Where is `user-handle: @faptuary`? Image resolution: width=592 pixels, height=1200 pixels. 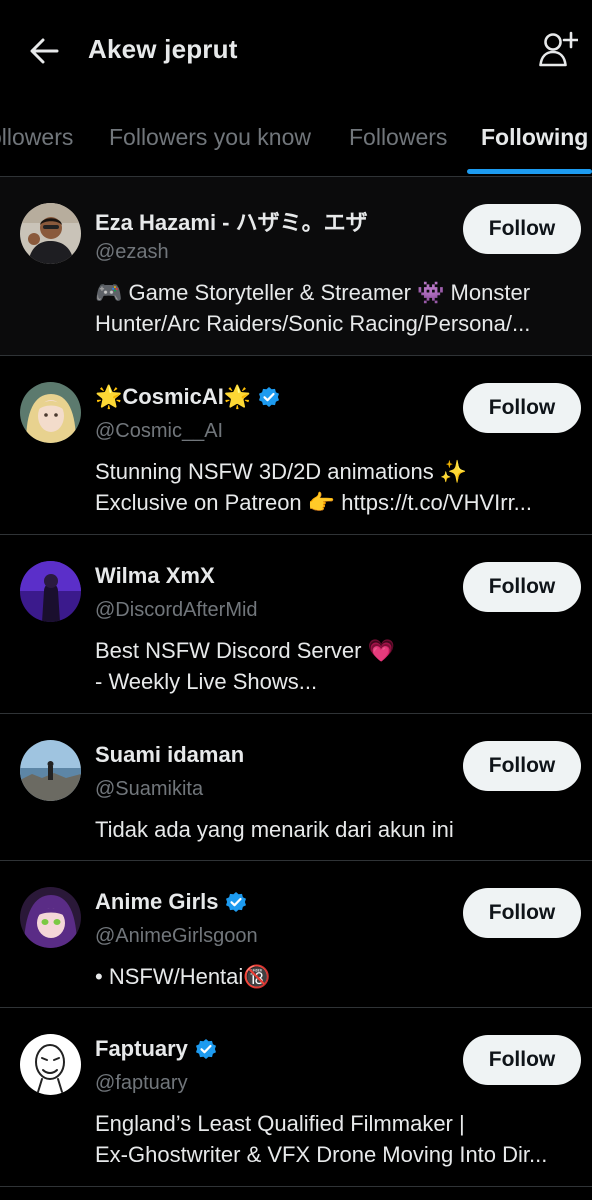 user-handle: @faptuary is located at coordinates (141, 1083).